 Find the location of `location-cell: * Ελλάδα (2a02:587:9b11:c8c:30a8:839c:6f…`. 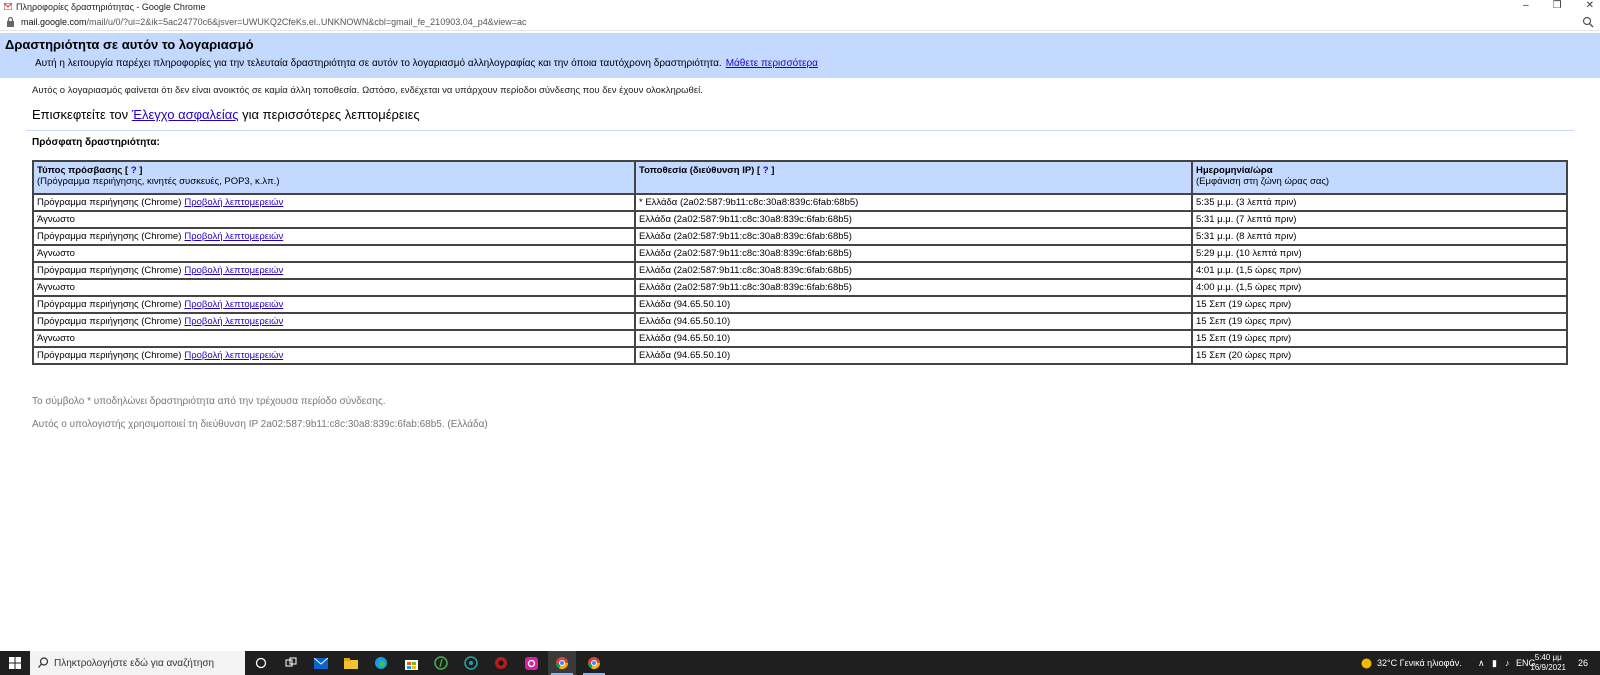

location-cell: * Ελλάδα (2a02:587:9b11:c8c:30a8:839c:6f… is located at coordinates (913, 202).